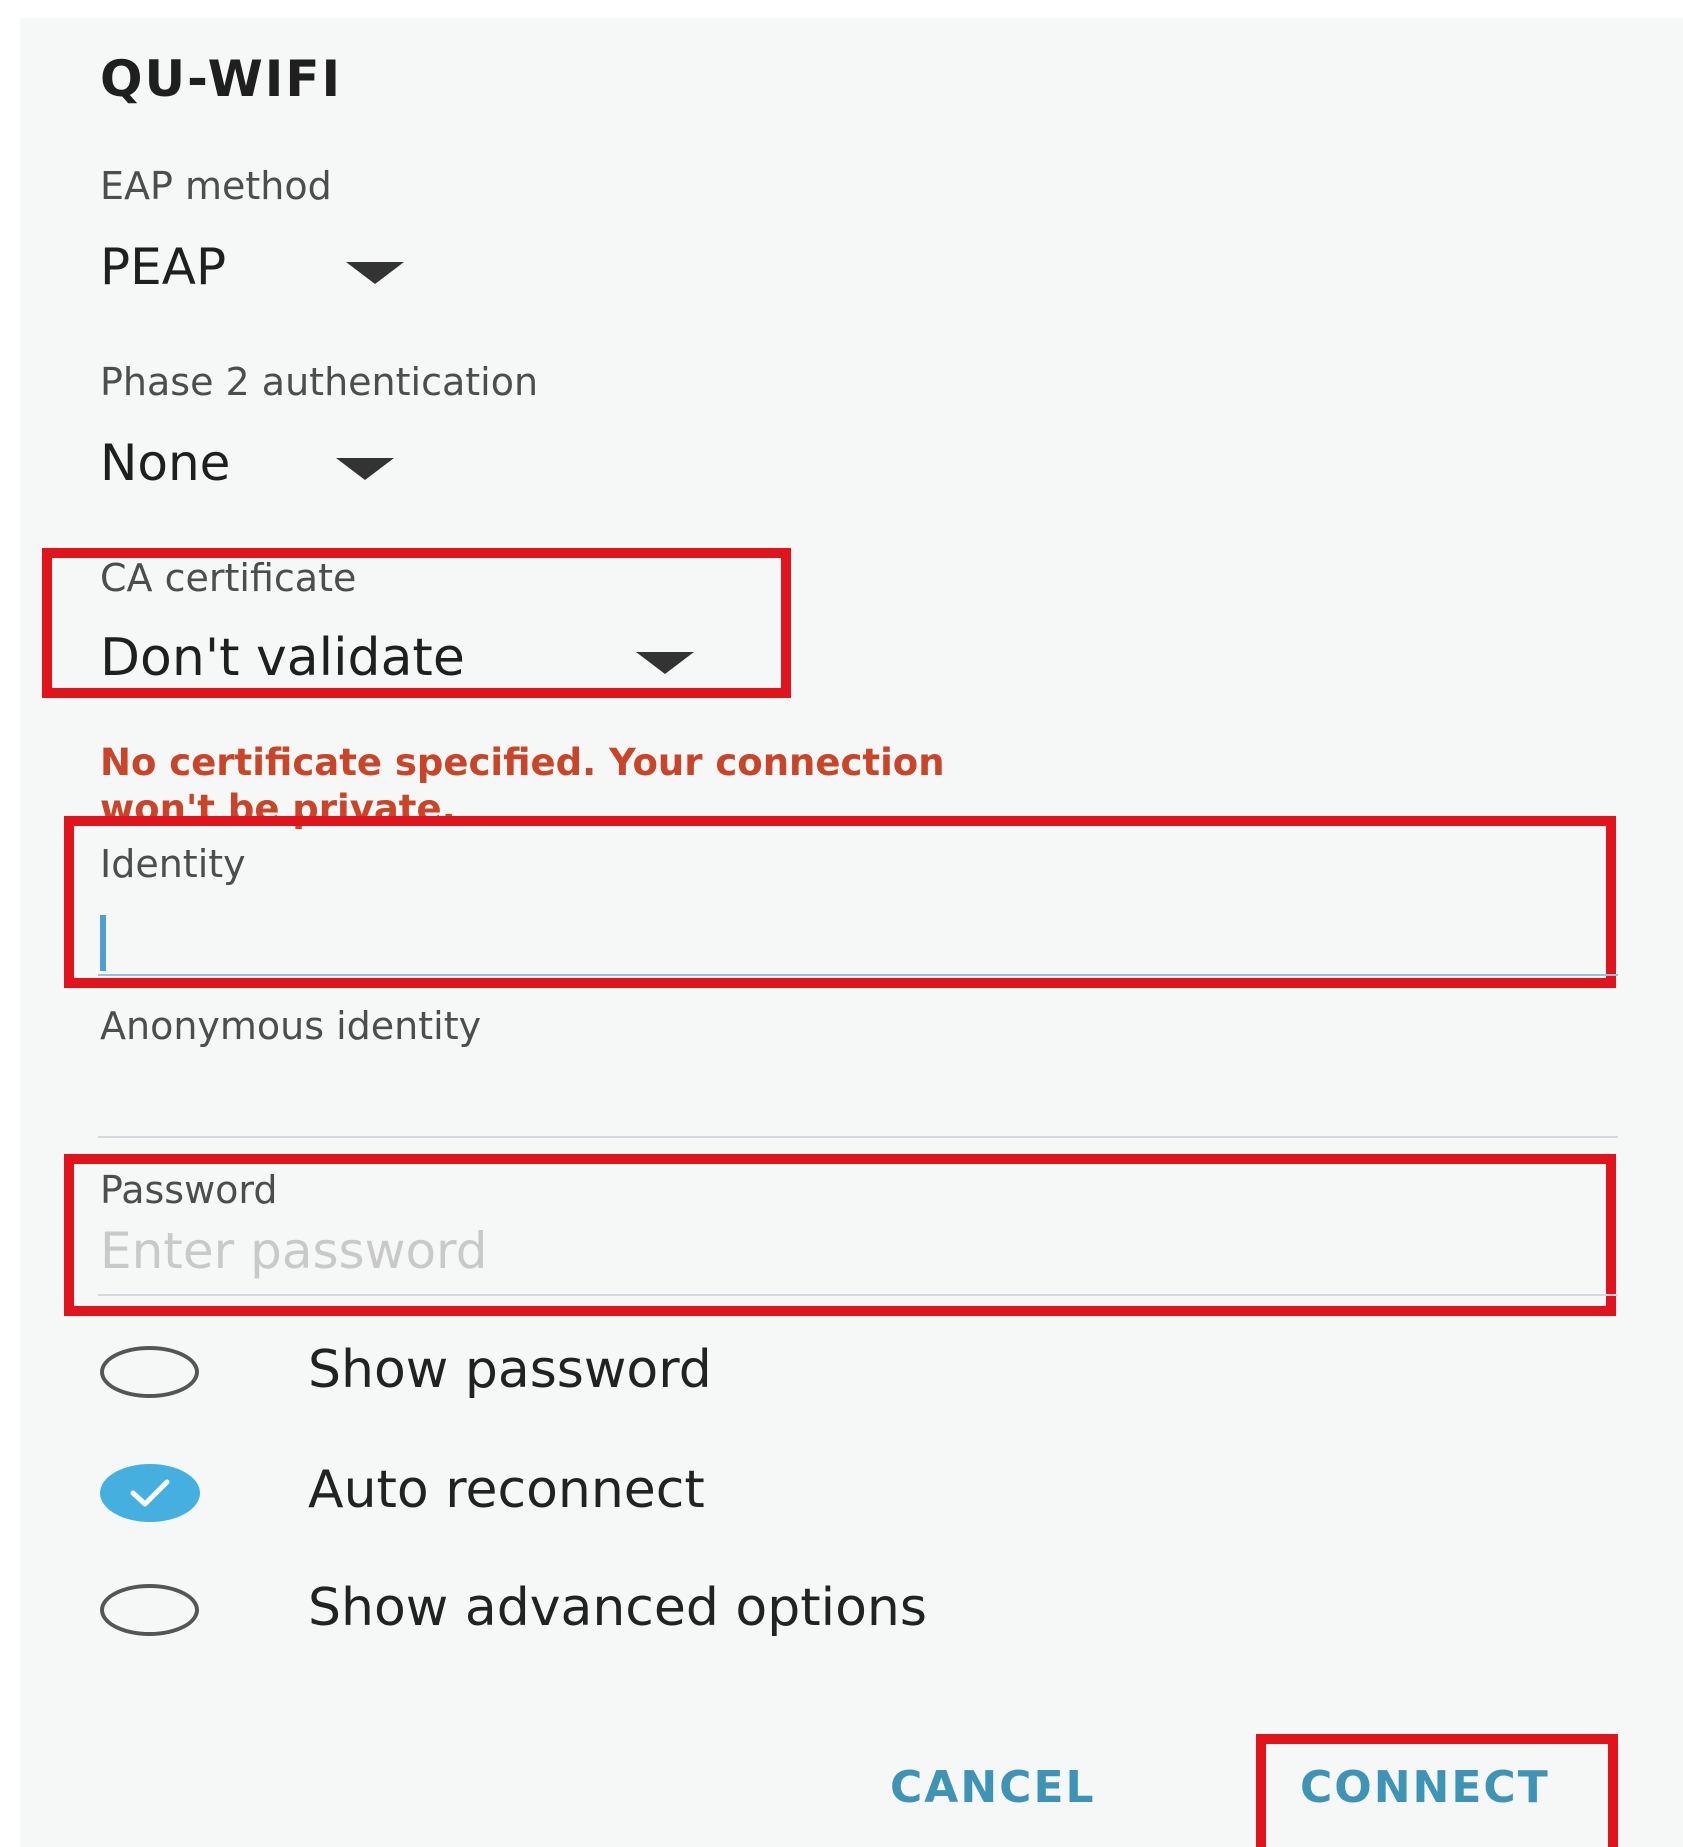  What do you see at coordinates (665, 663) in the screenshot?
I see `ca-certificate-dropdown-icon` at bounding box center [665, 663].